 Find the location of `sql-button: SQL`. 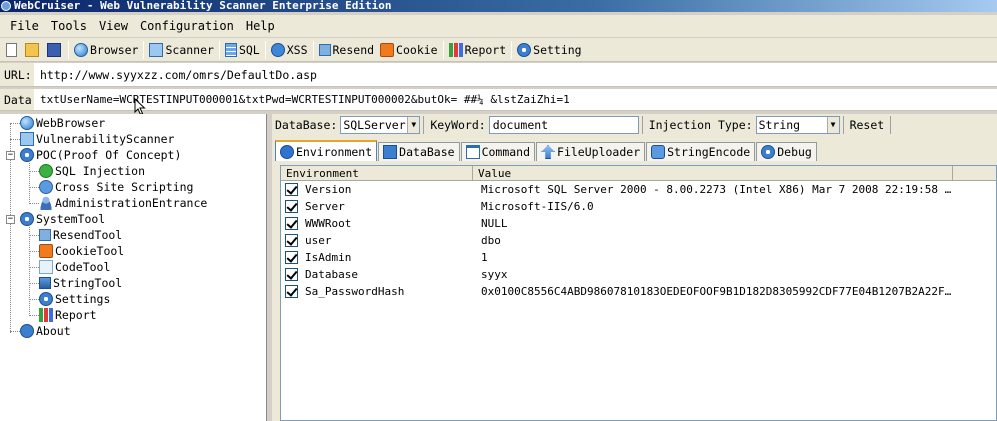

sql-button: SQL is located at coordinates (242, 50).